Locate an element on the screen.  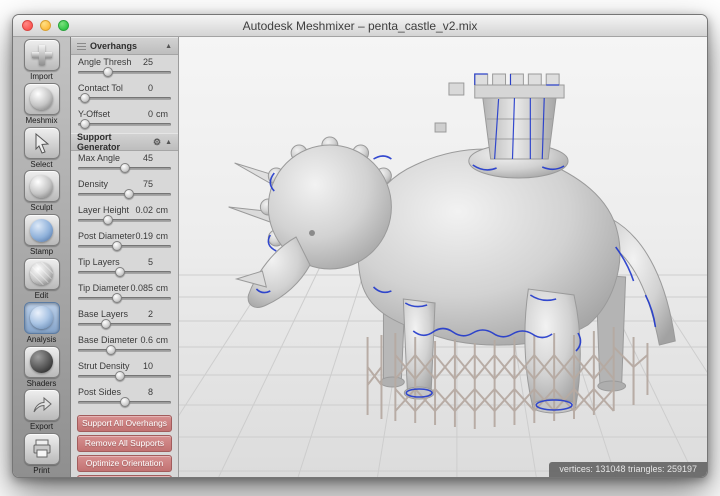
slider-label: Max Angle is located at coordinates (99, 158).